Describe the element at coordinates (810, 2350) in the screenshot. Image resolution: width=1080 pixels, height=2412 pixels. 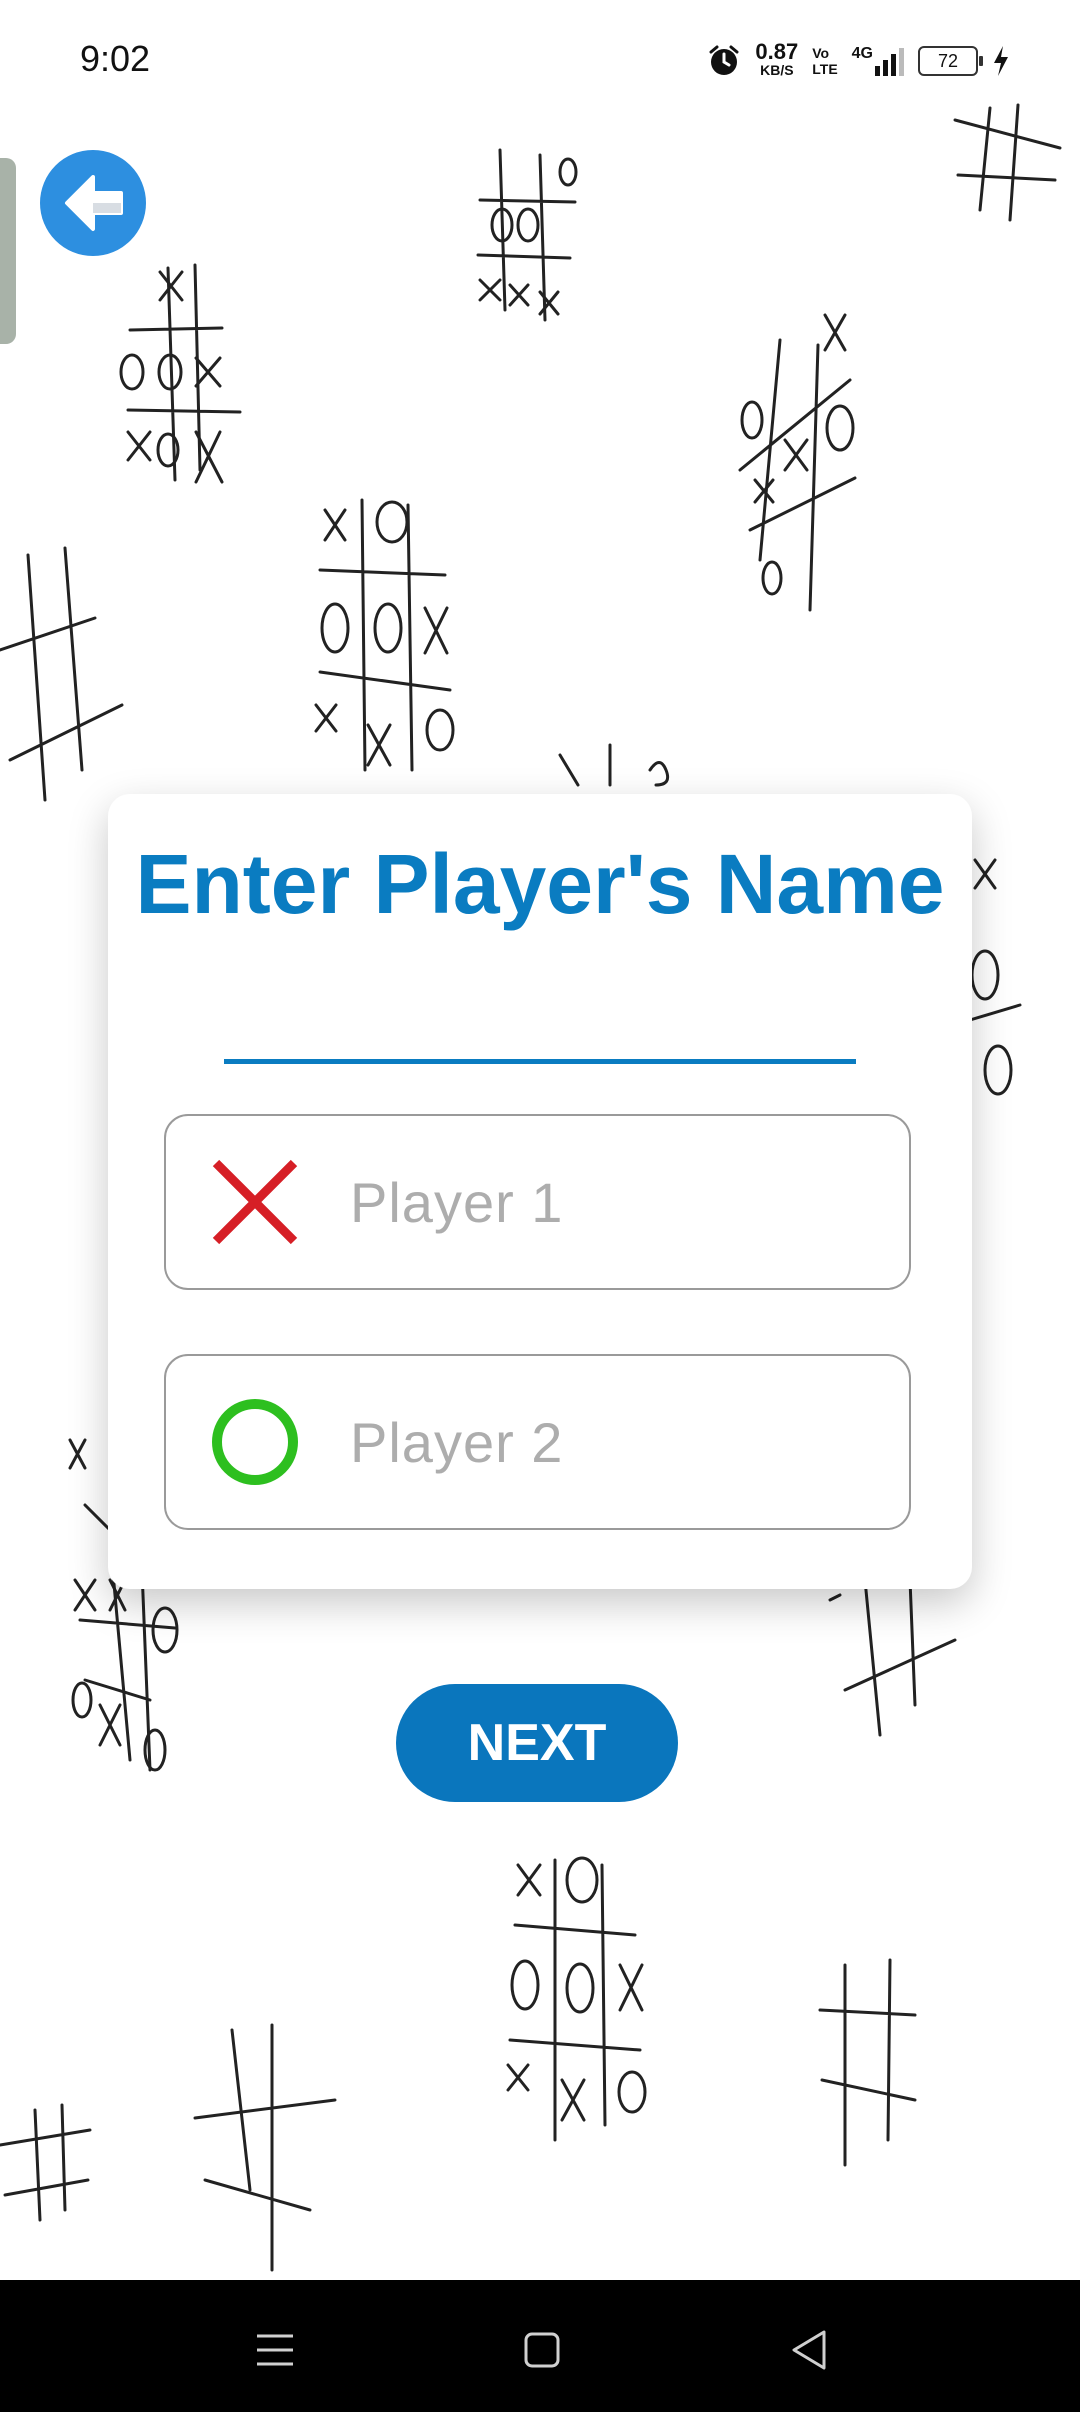
I see `back-icon` at that location.